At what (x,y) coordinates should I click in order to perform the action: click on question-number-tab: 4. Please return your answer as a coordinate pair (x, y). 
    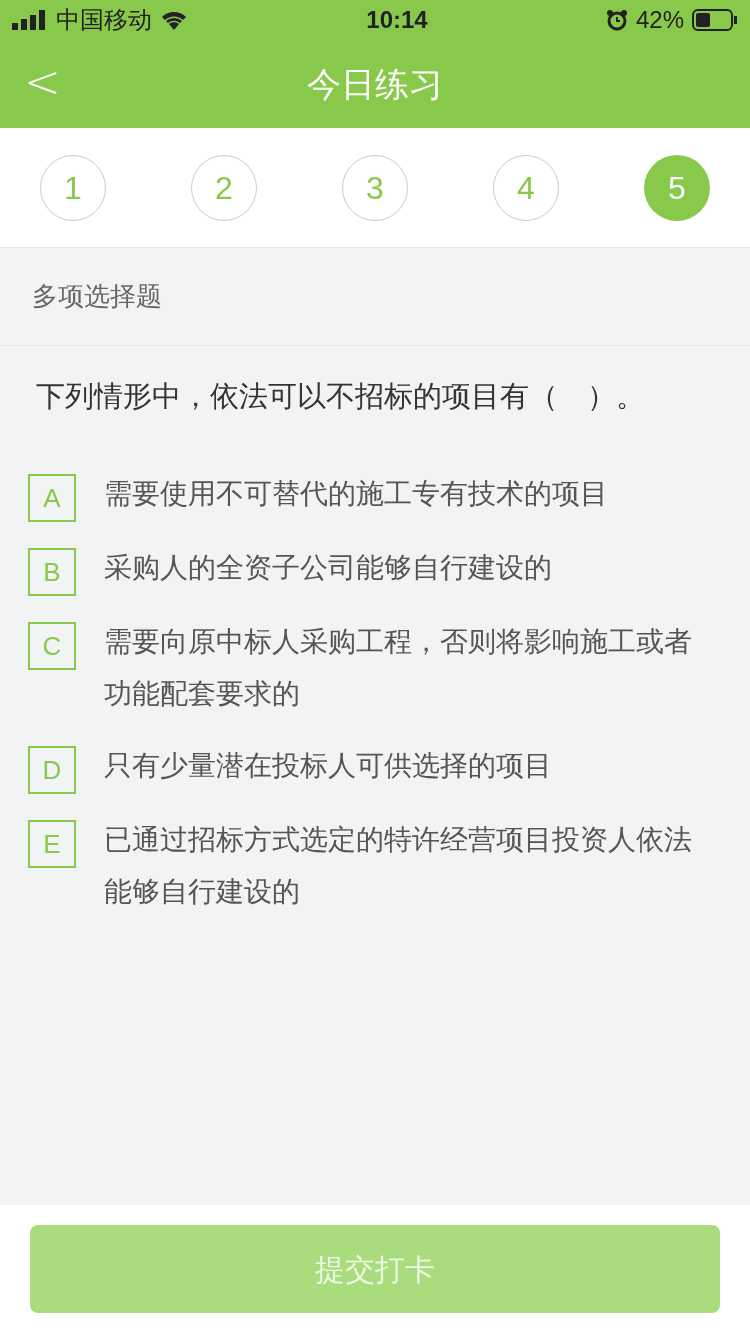
    Looking at the image, I should click on (526, 187).